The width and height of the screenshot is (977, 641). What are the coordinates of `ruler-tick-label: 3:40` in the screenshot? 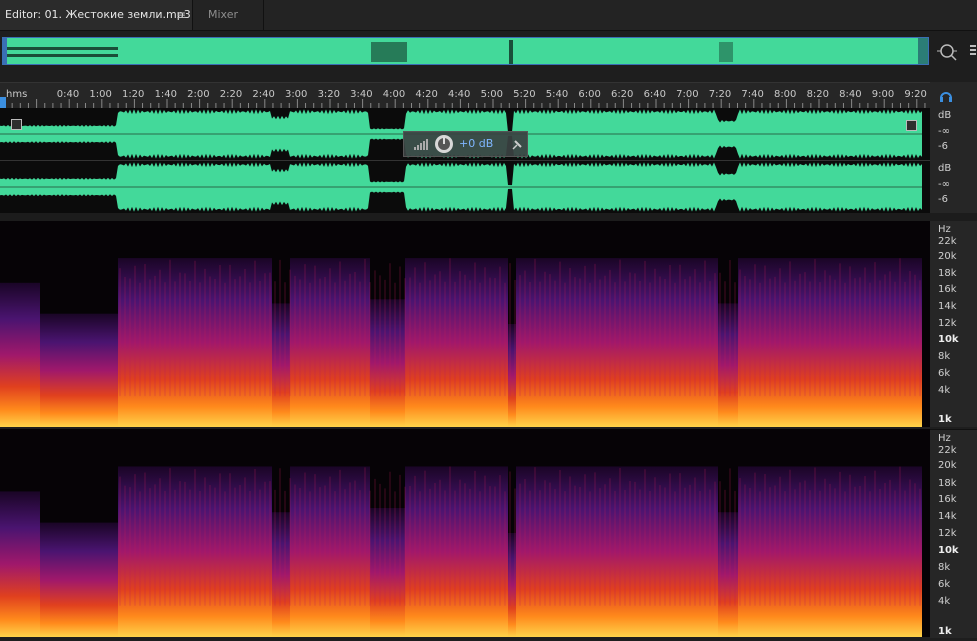 It's located at (361, 94).